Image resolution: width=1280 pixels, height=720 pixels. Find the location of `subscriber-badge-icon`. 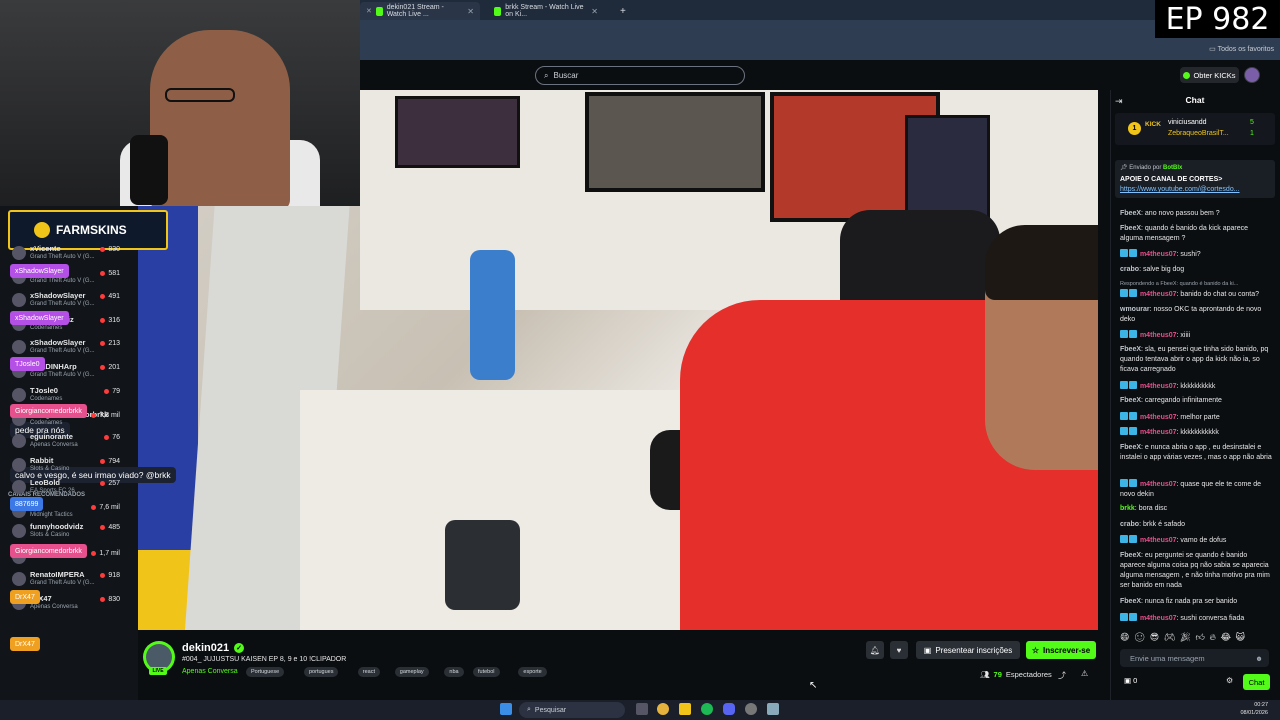

subscriber-badge-icon is located at coordinates (1124, 385).